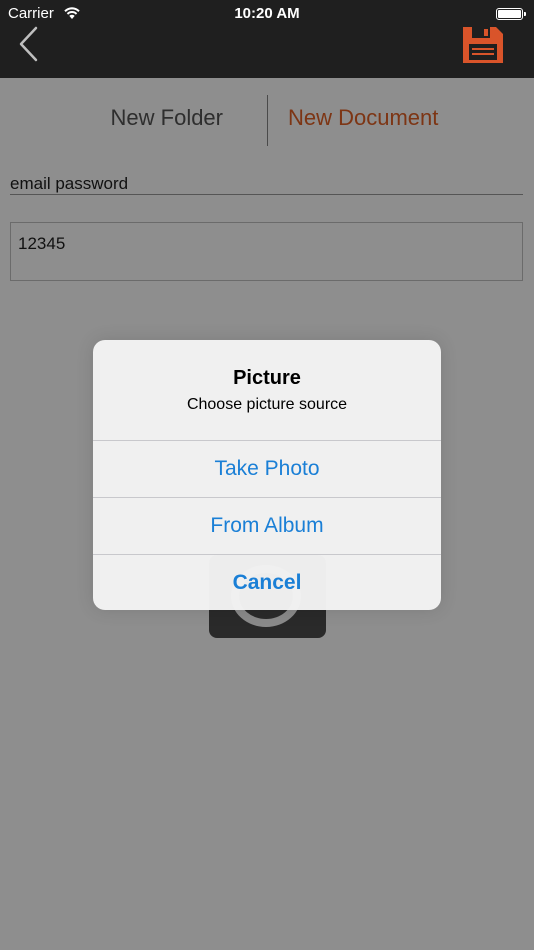  I want to click on back-button, so click(29, 44).